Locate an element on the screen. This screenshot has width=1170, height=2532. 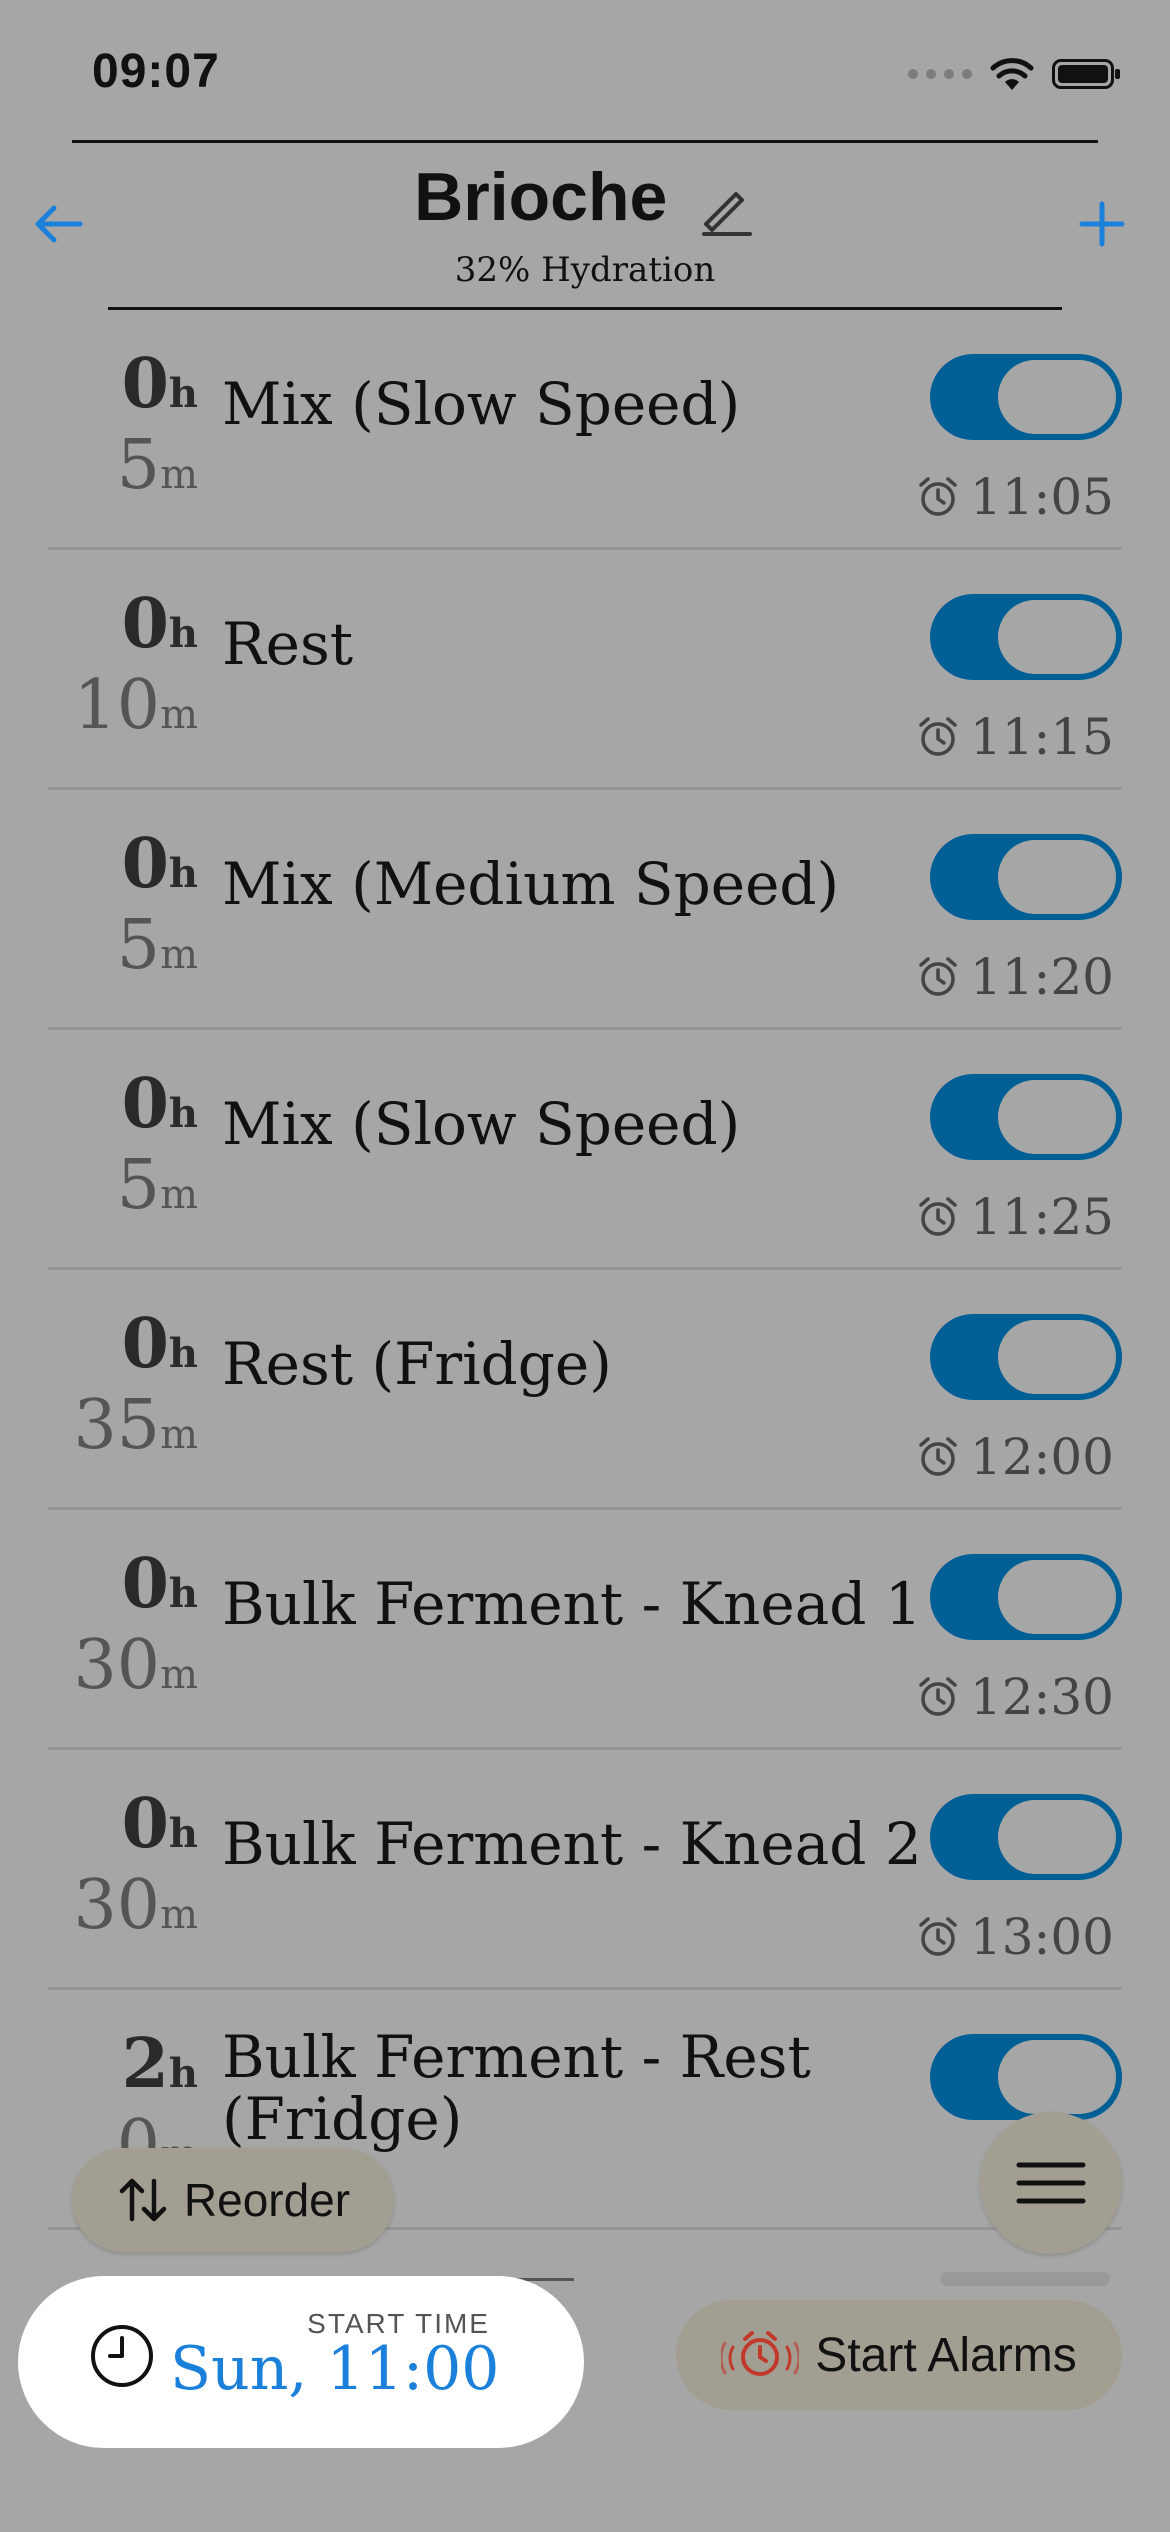
list-item: 0h 35m Rest (Fridge) 12:00 is located at coordinates (585, 1390).